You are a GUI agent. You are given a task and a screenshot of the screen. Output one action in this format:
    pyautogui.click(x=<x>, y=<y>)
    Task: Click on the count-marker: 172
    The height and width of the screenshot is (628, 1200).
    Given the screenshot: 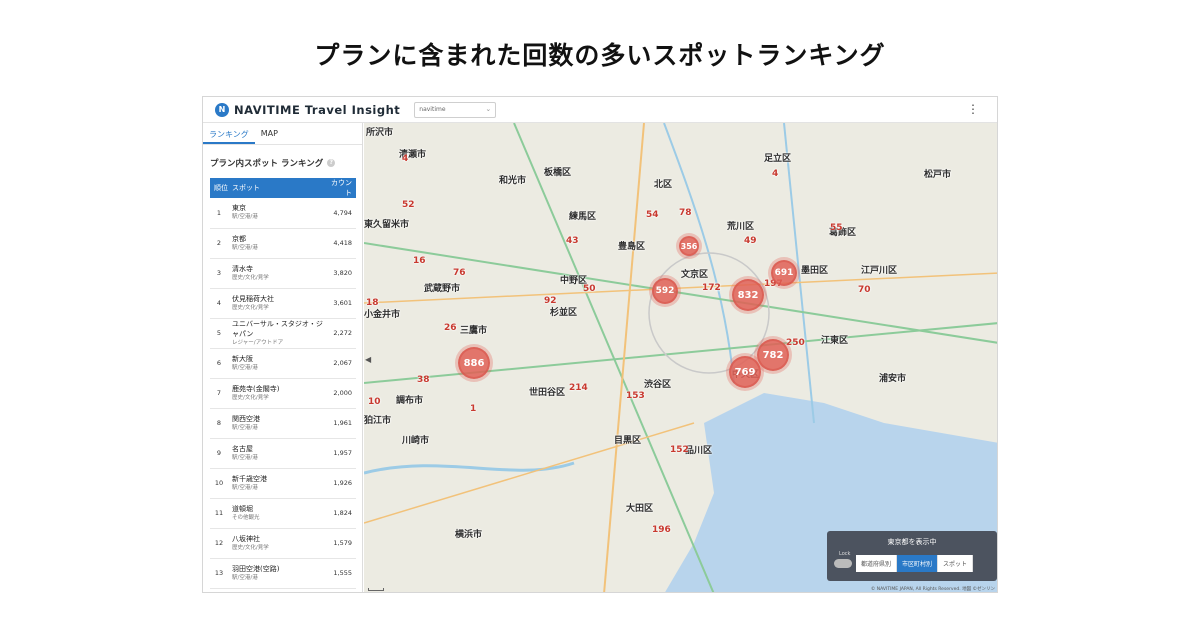 What is the action you would take?
    pyautogui.click(x=711, y=288)
    